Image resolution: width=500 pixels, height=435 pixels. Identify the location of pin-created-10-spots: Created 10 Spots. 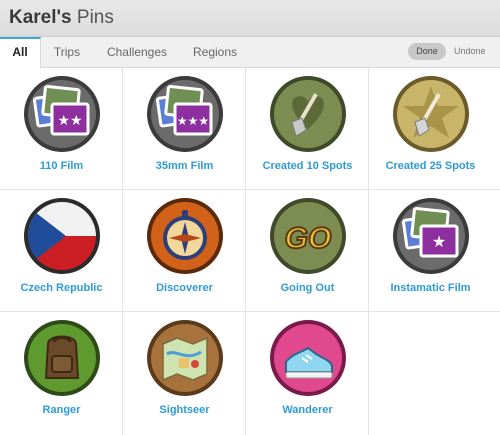
(307, 129).